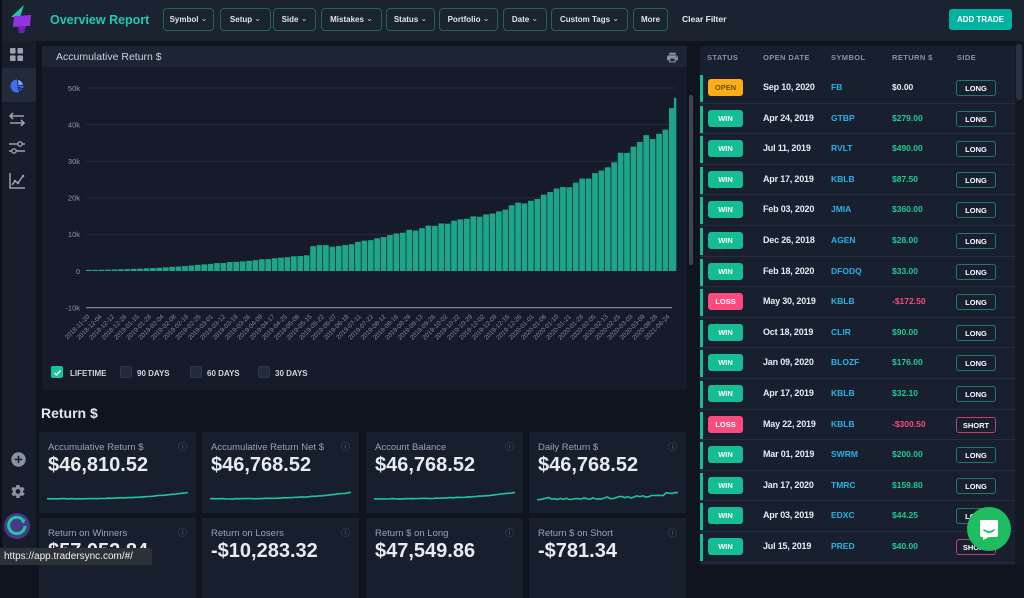 The image size is (1024, 598). Describe the element at coordinates (74, 234) in the screenshot. I see `svg-text: 10k` at that location.